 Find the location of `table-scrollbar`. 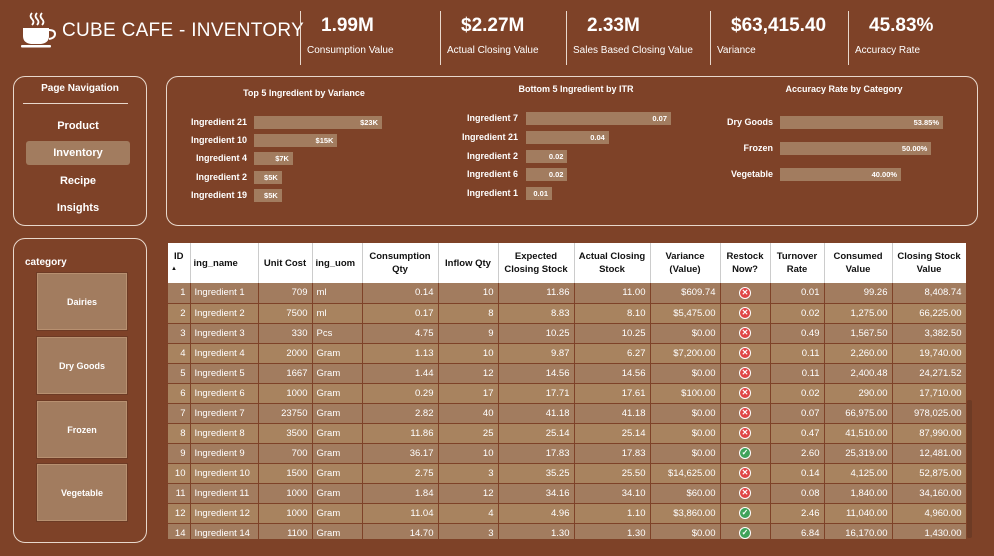

table-scrollbar is located at coordinates (969, 469).